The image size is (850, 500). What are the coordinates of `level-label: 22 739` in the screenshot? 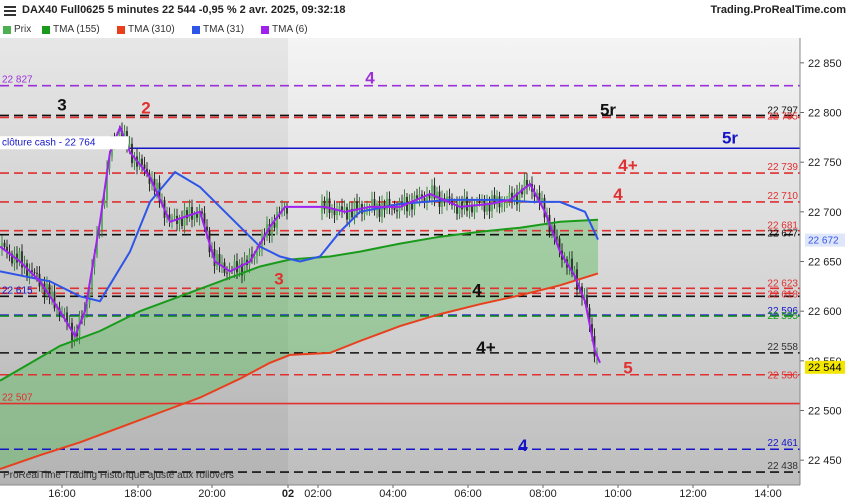 It's located at (782, 167).